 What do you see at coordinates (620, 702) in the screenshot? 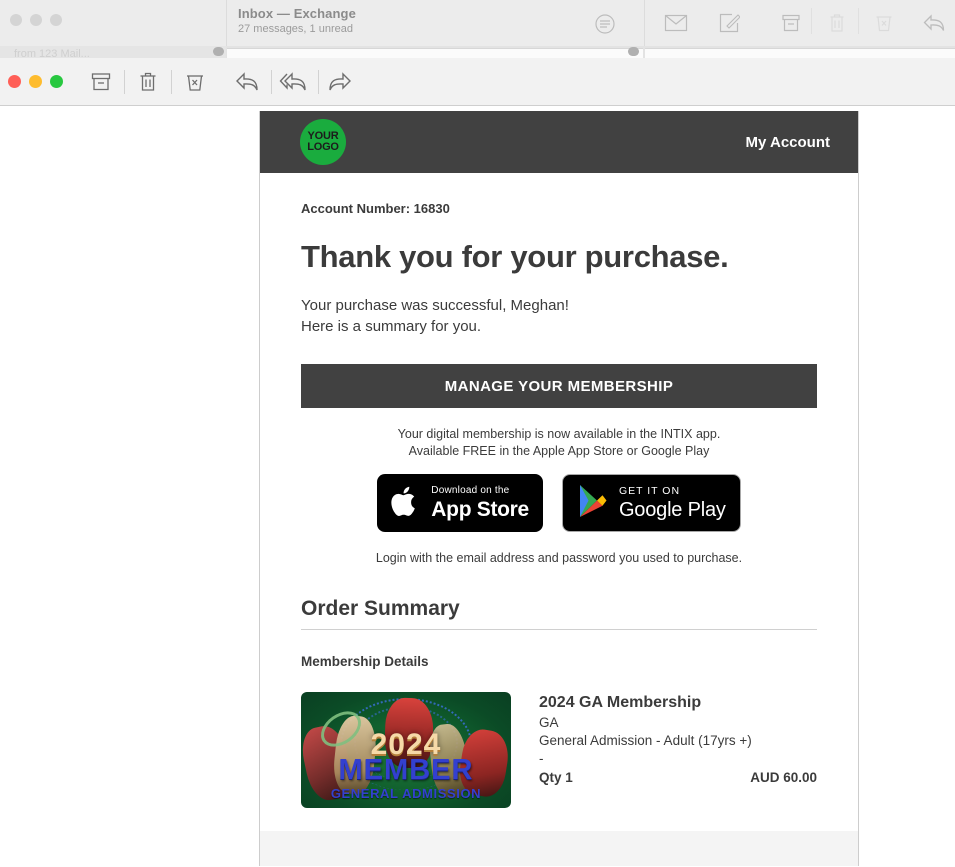
I see `membership-item-title: 2024 GA Membership` at bounding box center [620, 702].